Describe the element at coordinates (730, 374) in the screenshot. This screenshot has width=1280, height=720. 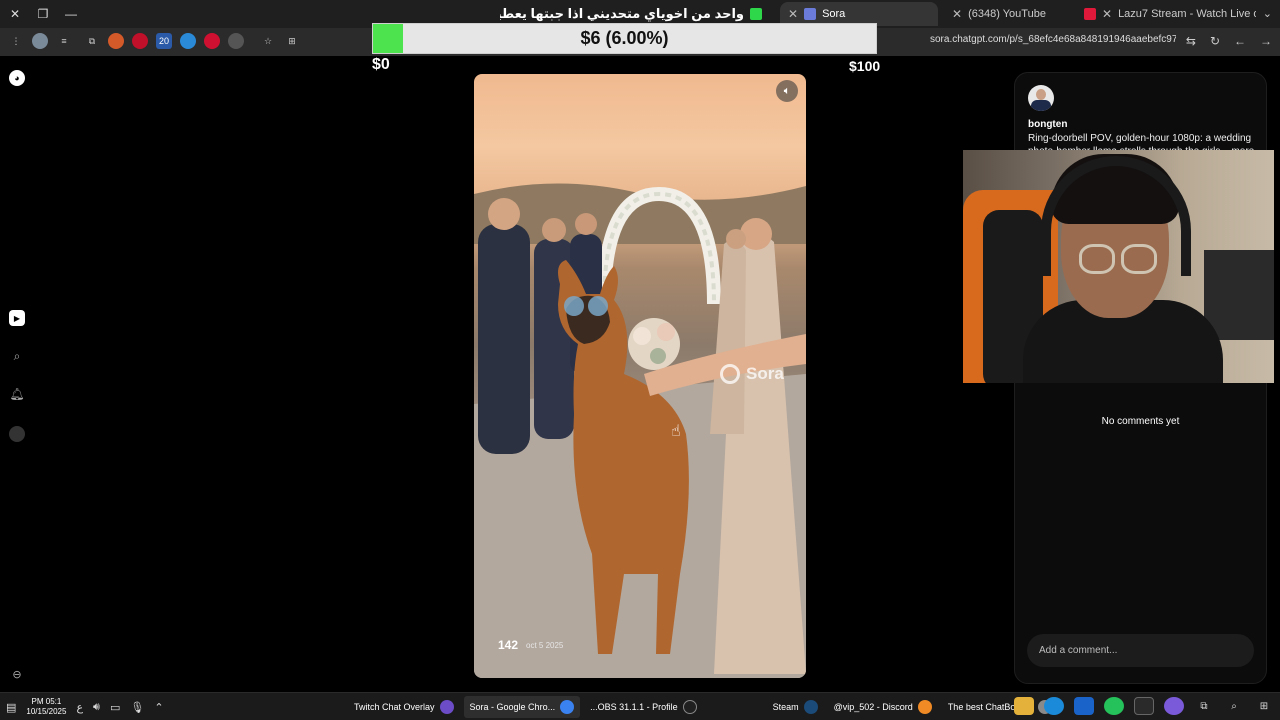
I see `sora-watermark-logo-icon` at that location.